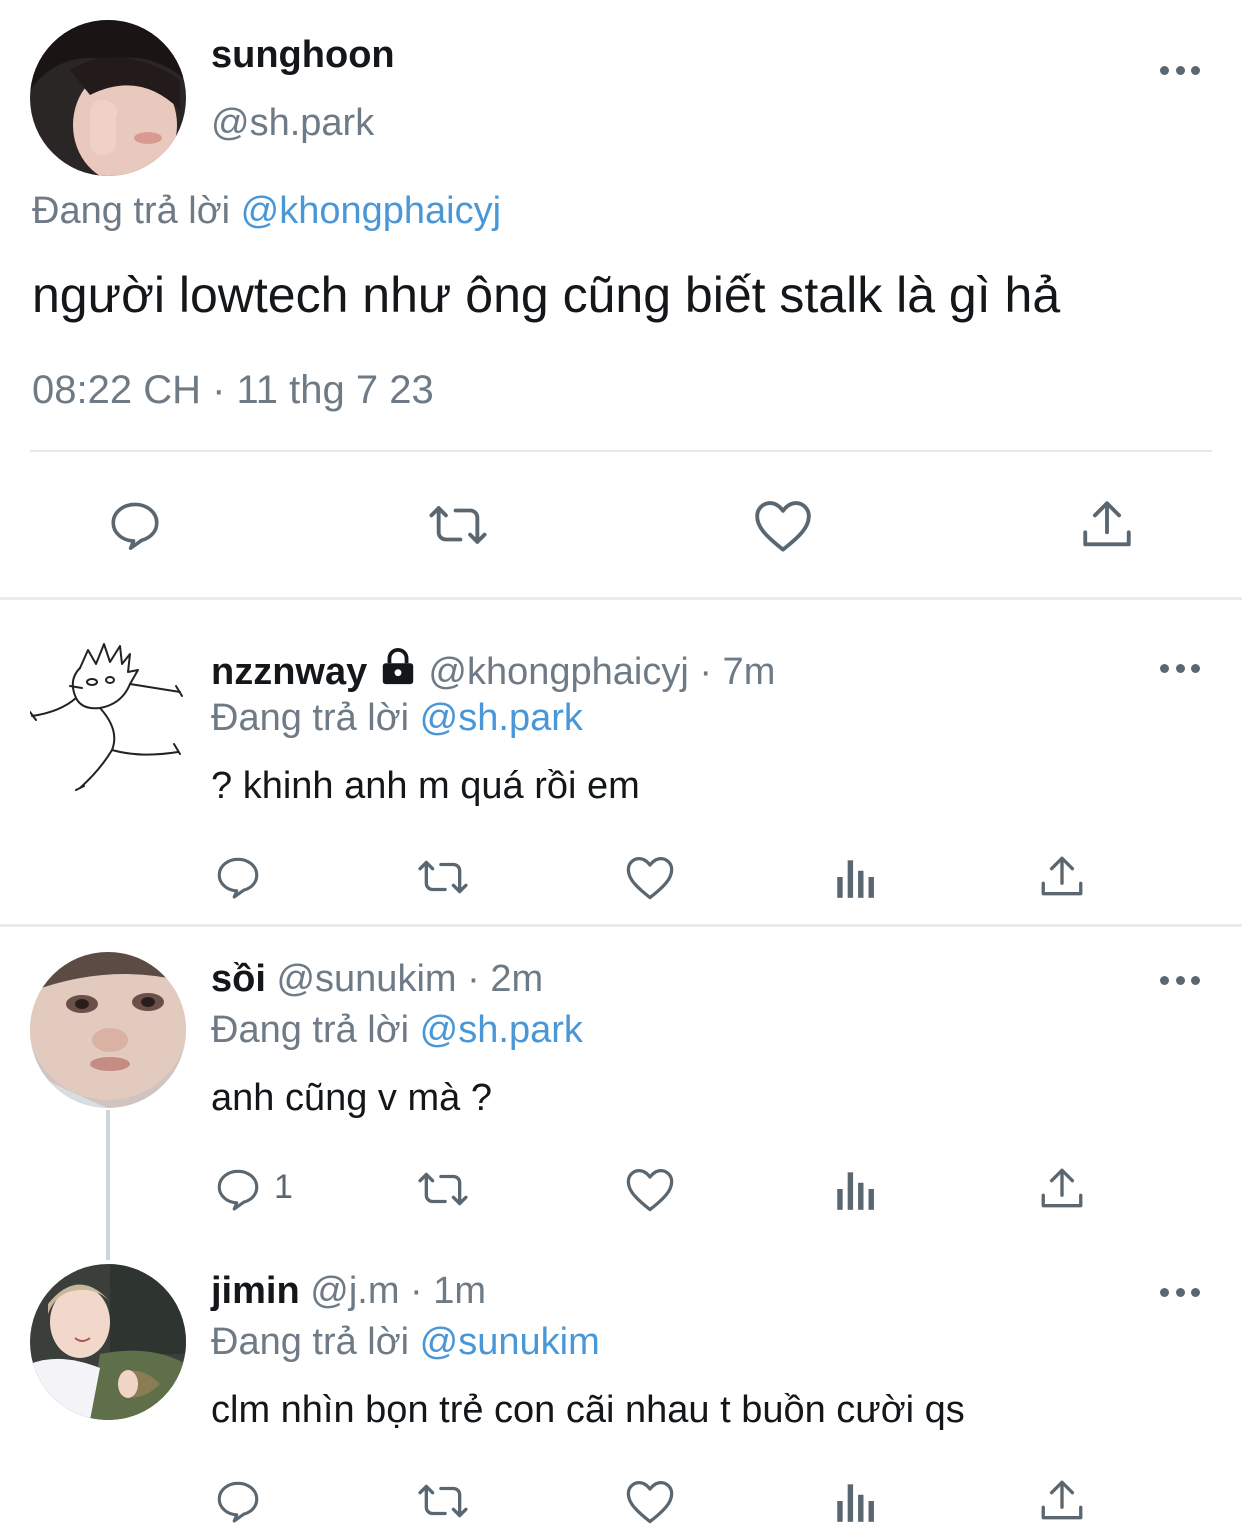 The width and height of the screenshot is (1242, 1538). I want to click on timestamp: 08:22 CH · 11 thg 7 23, so click(233, 390).